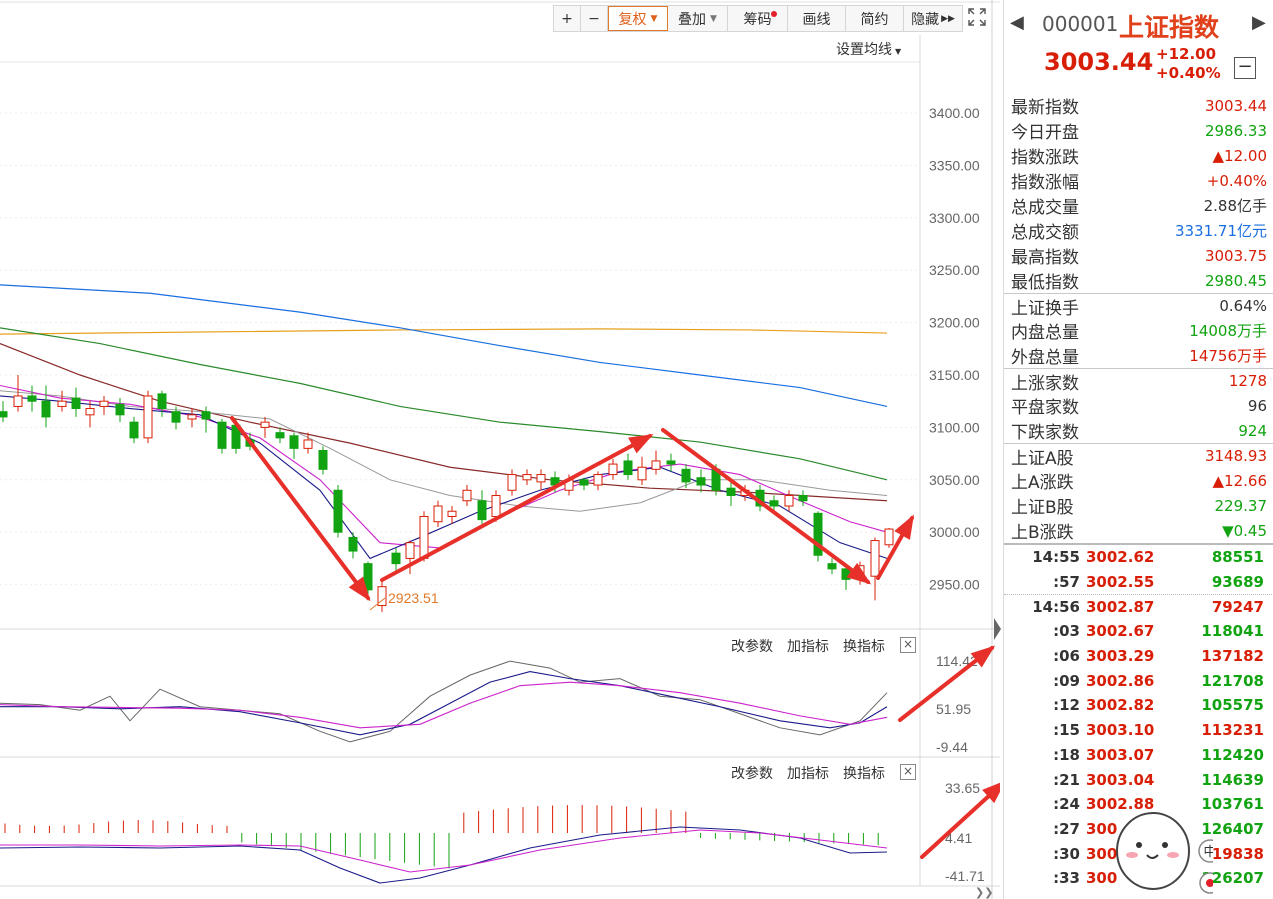  Describe the element at coordinates (1045, 108) in the screenshot. I see `stat-label: 最新指数` at that location.